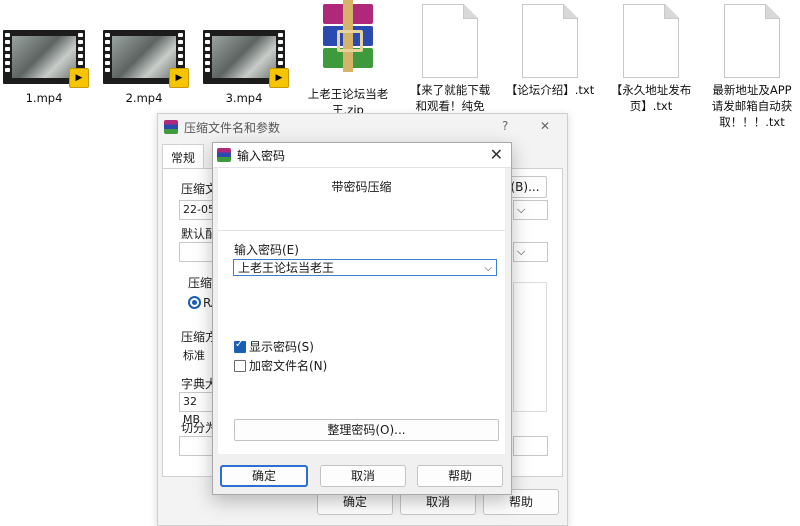  I want to click on dialog-title: 压缩文件名和参数, so click(232, 127).